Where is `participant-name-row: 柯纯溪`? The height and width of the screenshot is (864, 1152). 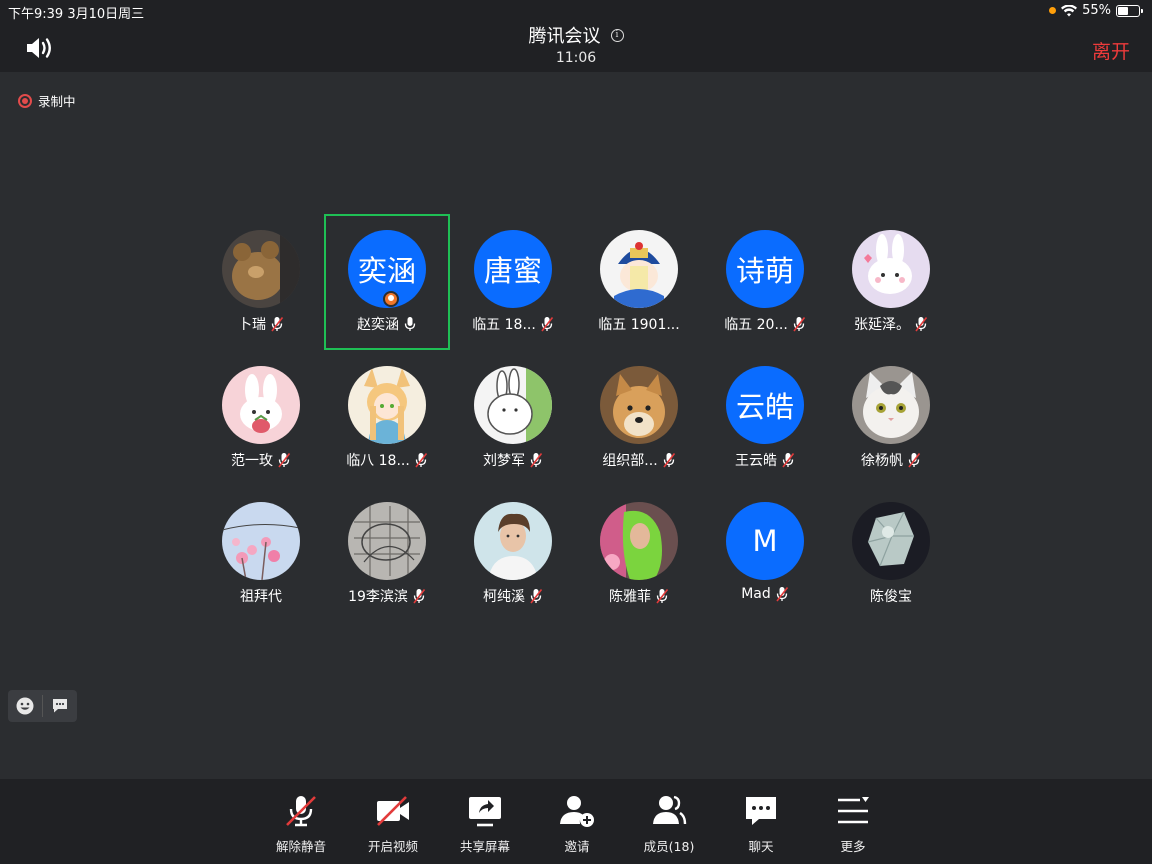
participant-name-row: 柯纯溪 is located at coordinates (513, 596).